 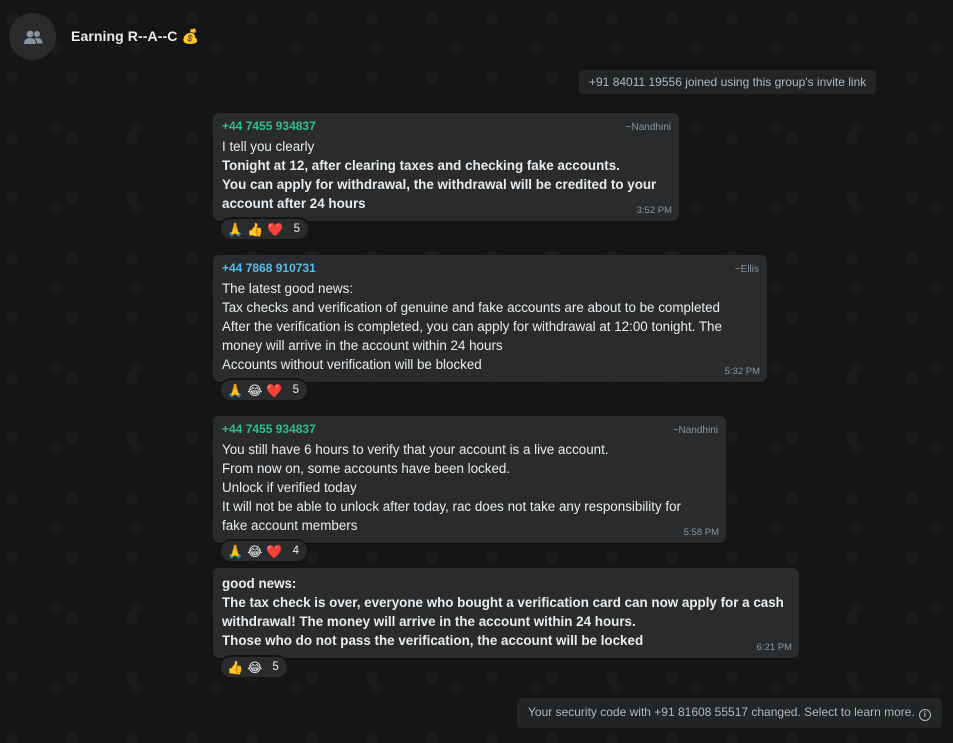 I want to click on message-text: The latest good news:, so click(x=288, y=288).